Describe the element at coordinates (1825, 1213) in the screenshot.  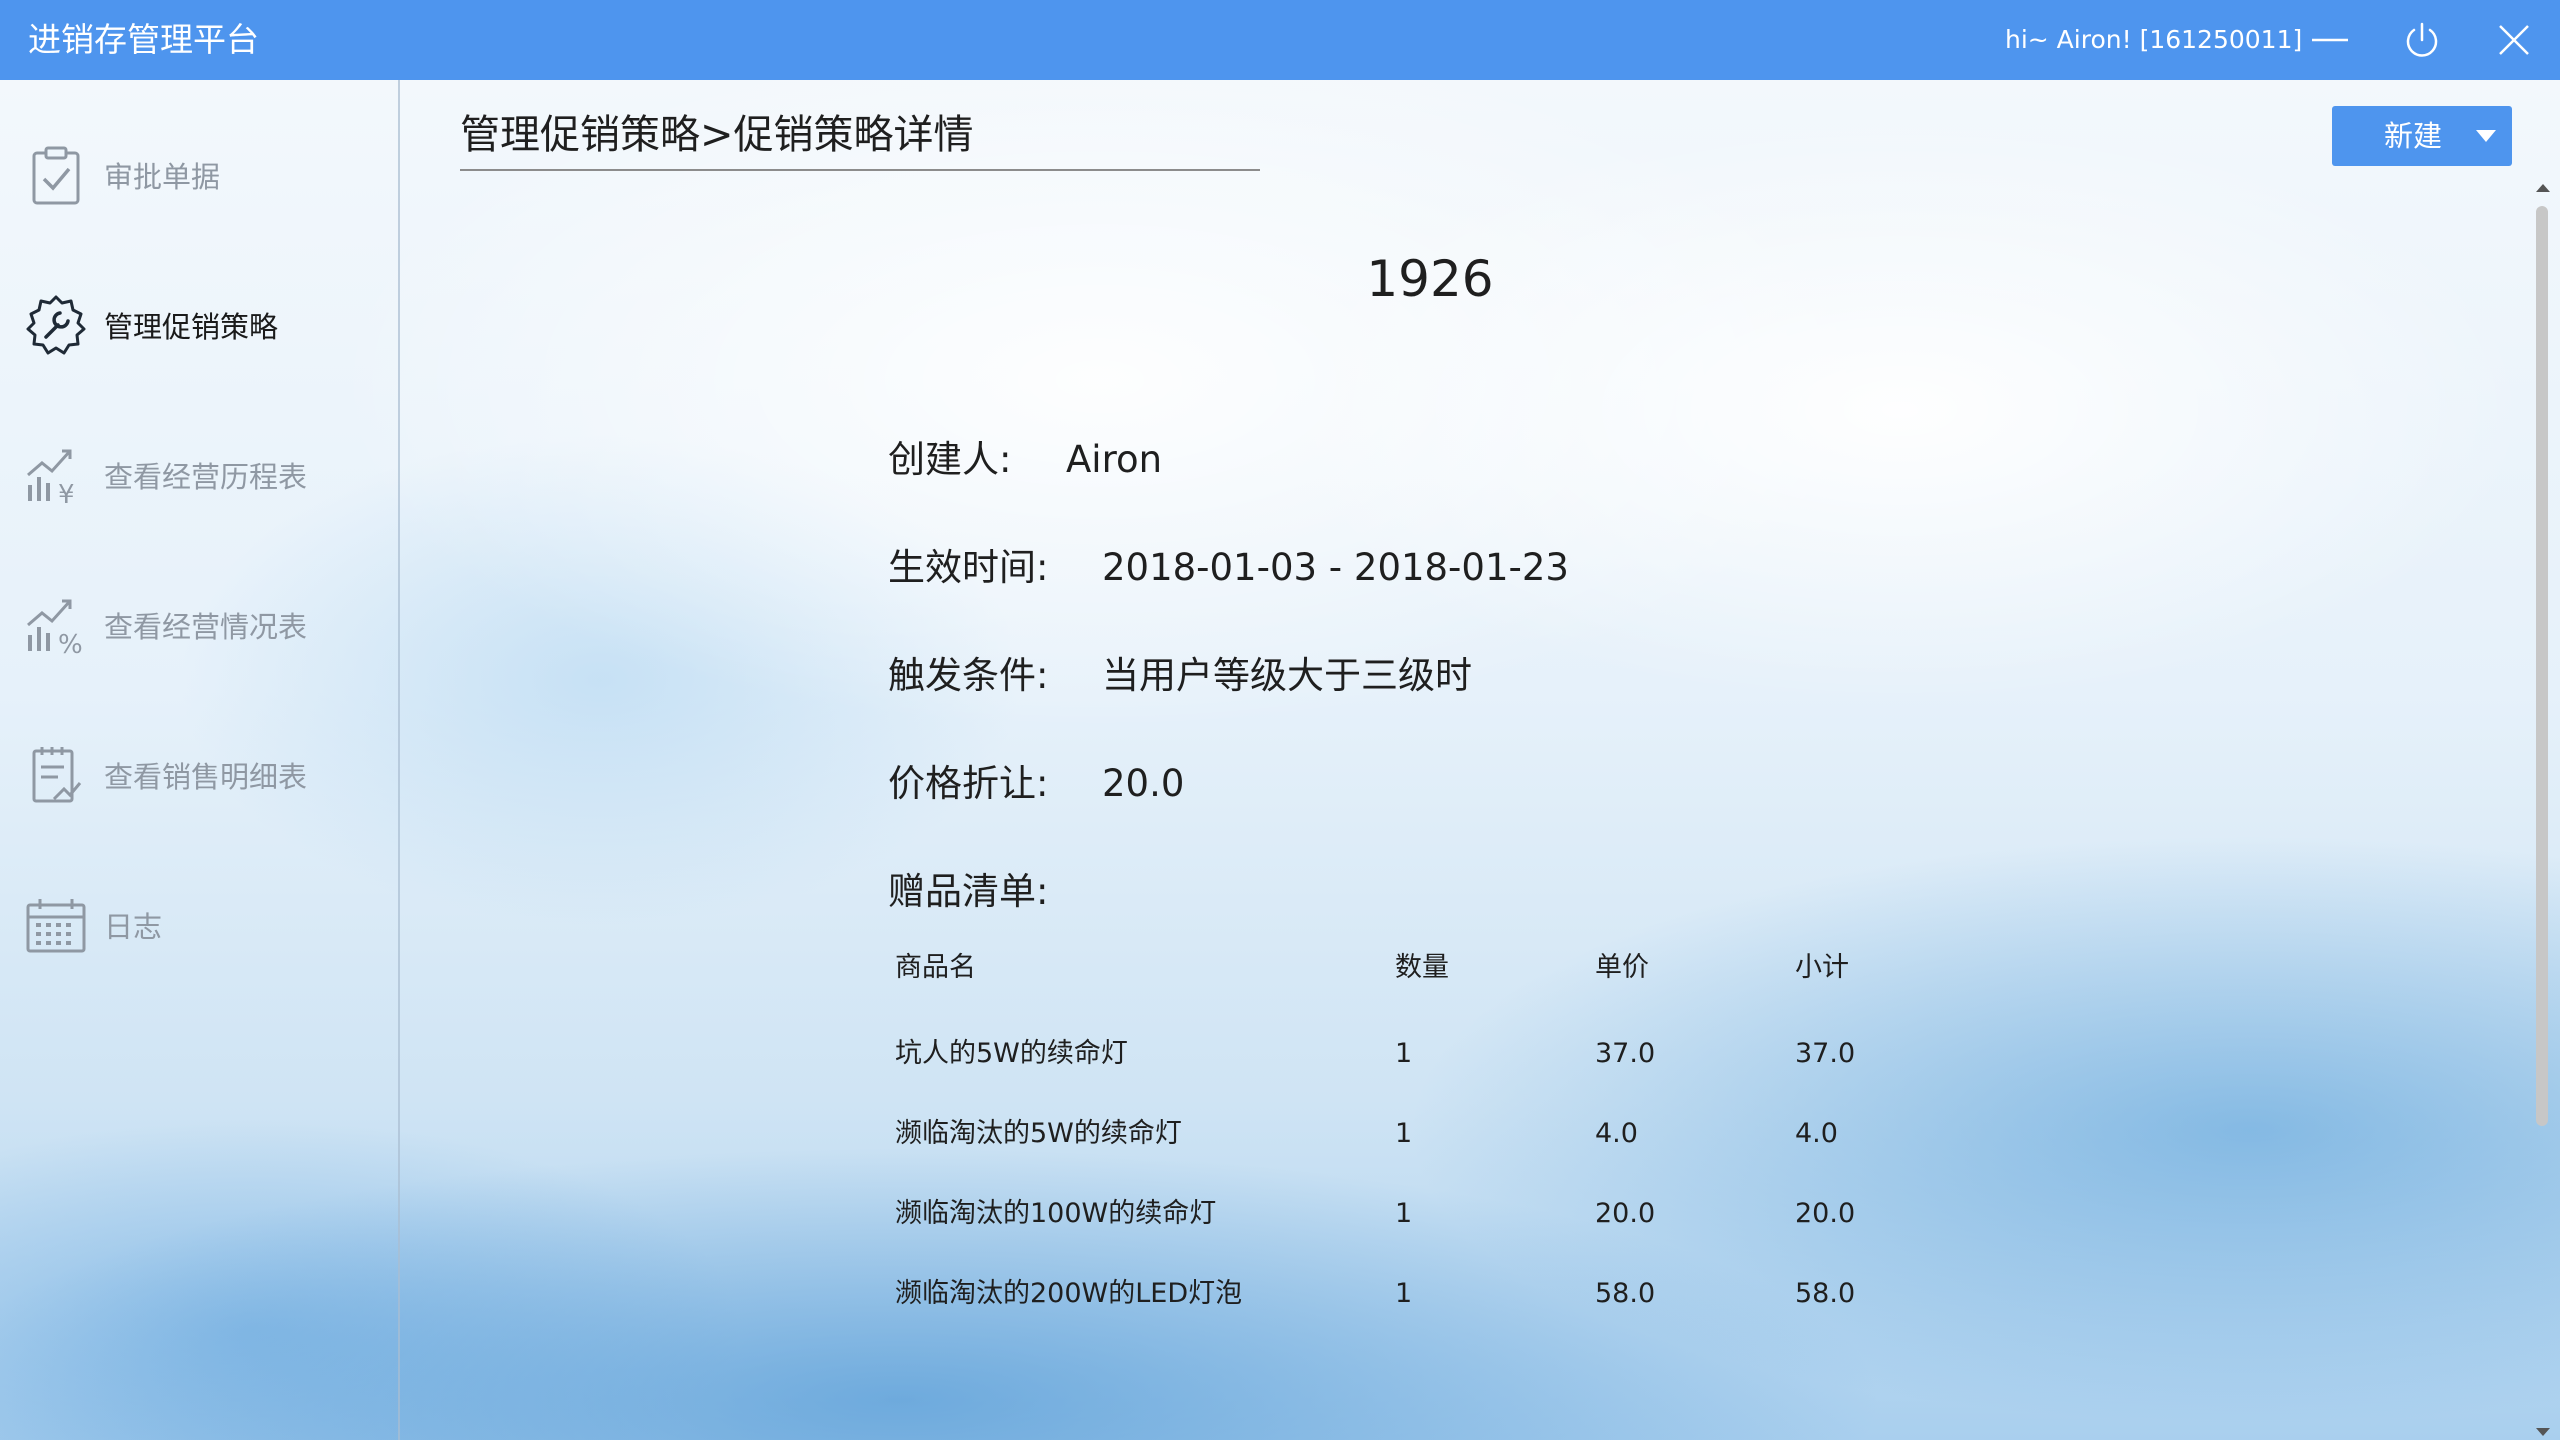
I see `cell-subtotal: 20.0` at that location.